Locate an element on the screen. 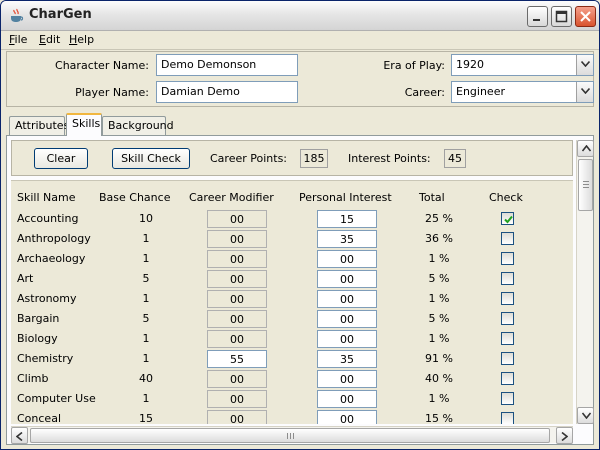  base-chance: 10 is located at coordinates (146, 218).